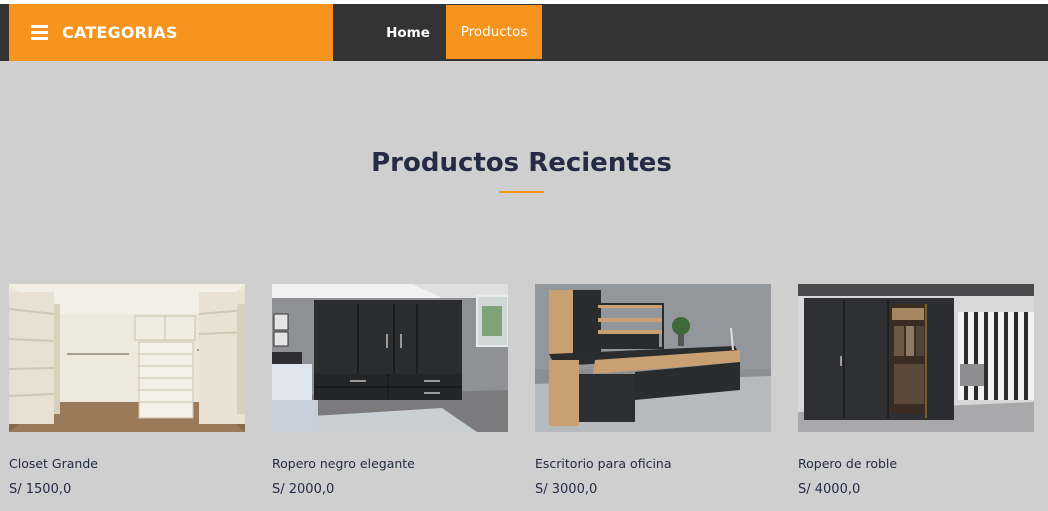 The image size is (1048, 511). Describe the element at coordinates (40, 489) in the screenshot. I see `product-price: S/ 1500,0` at that location.